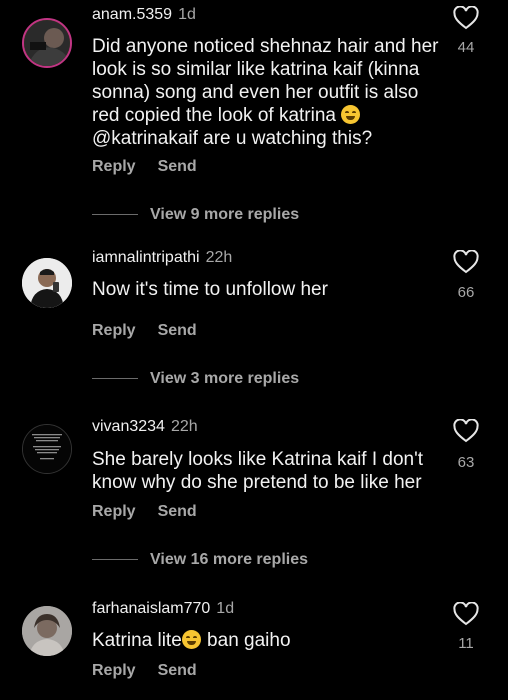 The width and height of the screenshot is (508, 700). I want to click on username: vivan3234, so click(128, 426).